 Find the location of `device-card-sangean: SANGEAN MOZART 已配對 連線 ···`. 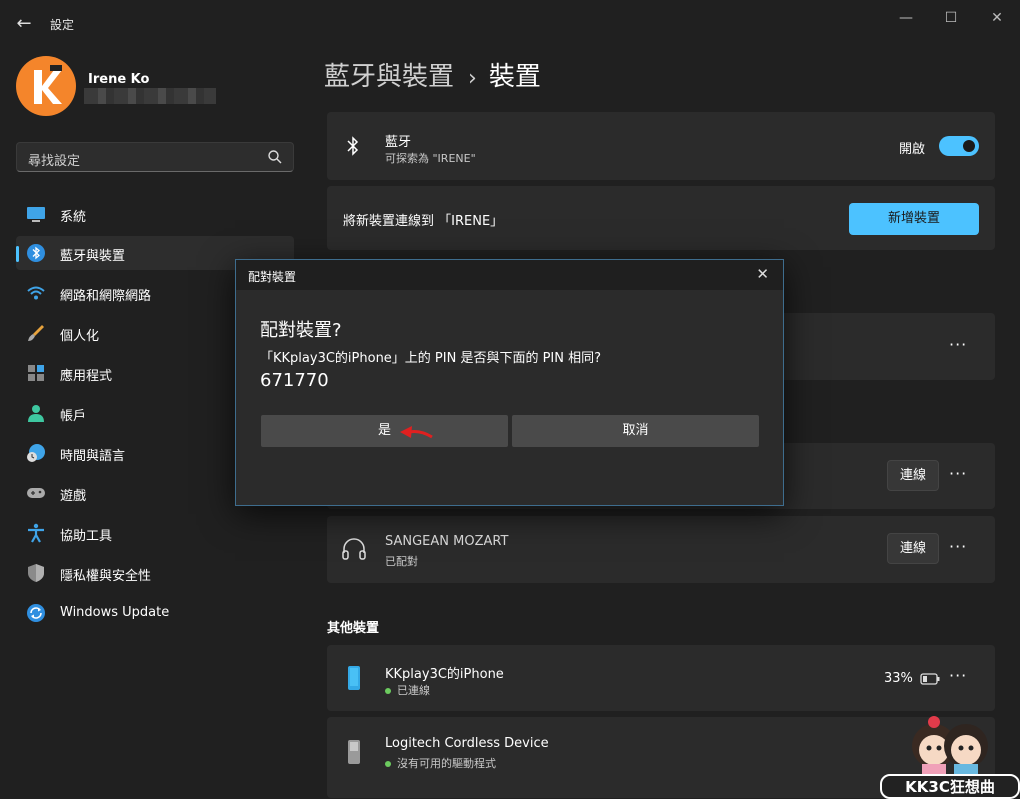

device-card-sangean: SANGEAN MOZART 已配對 連線 ··· is located at coordinates (661, 549).